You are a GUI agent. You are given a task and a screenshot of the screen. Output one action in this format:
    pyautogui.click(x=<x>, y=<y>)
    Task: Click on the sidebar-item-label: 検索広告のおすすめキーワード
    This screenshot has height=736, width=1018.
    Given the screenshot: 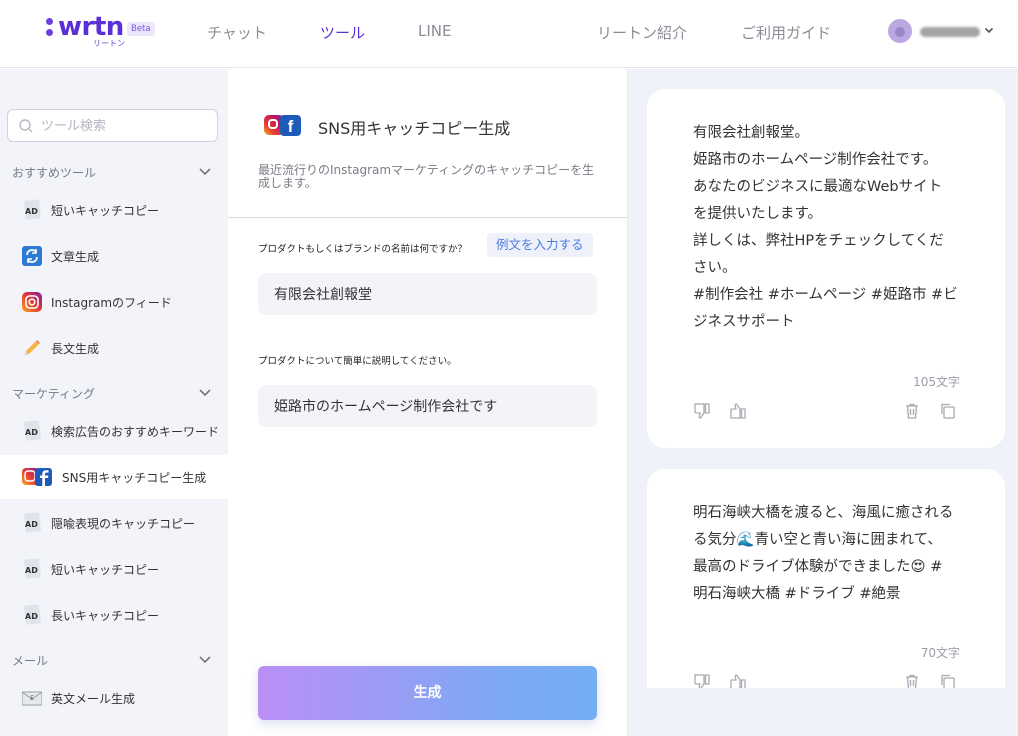 What is the action you would take?
    pyautogui.click(x=135, y=432)
    